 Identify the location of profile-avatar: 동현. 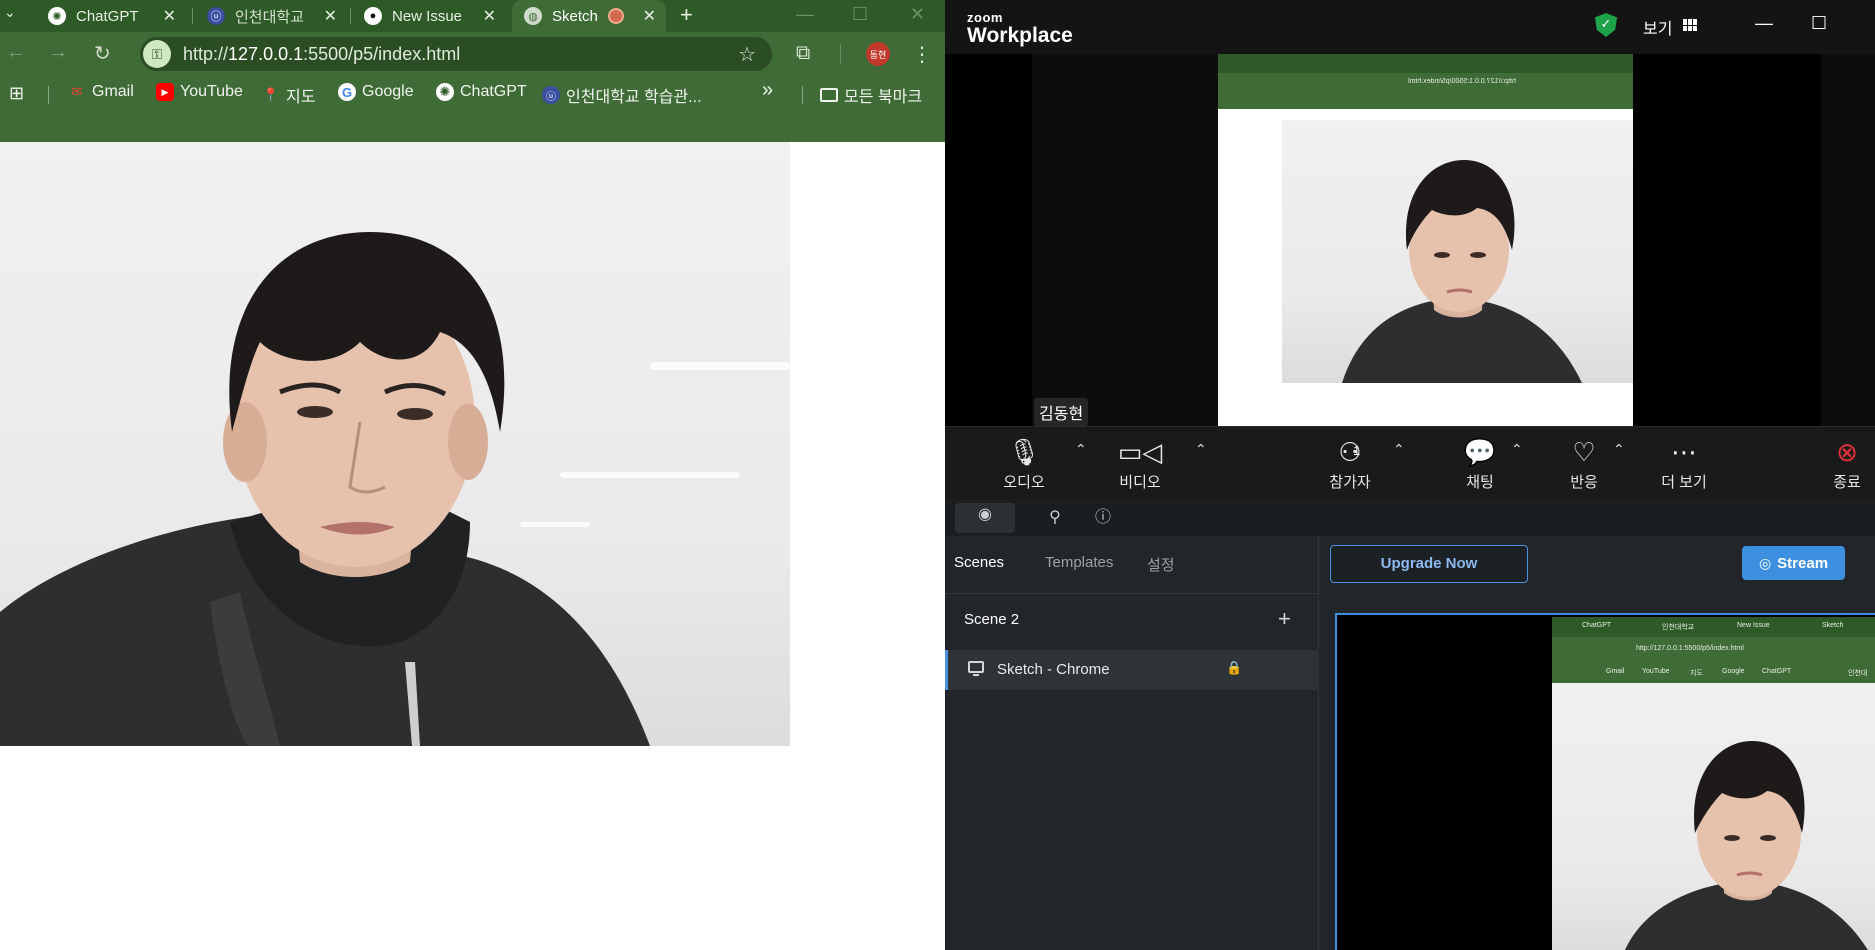
(878, 54).